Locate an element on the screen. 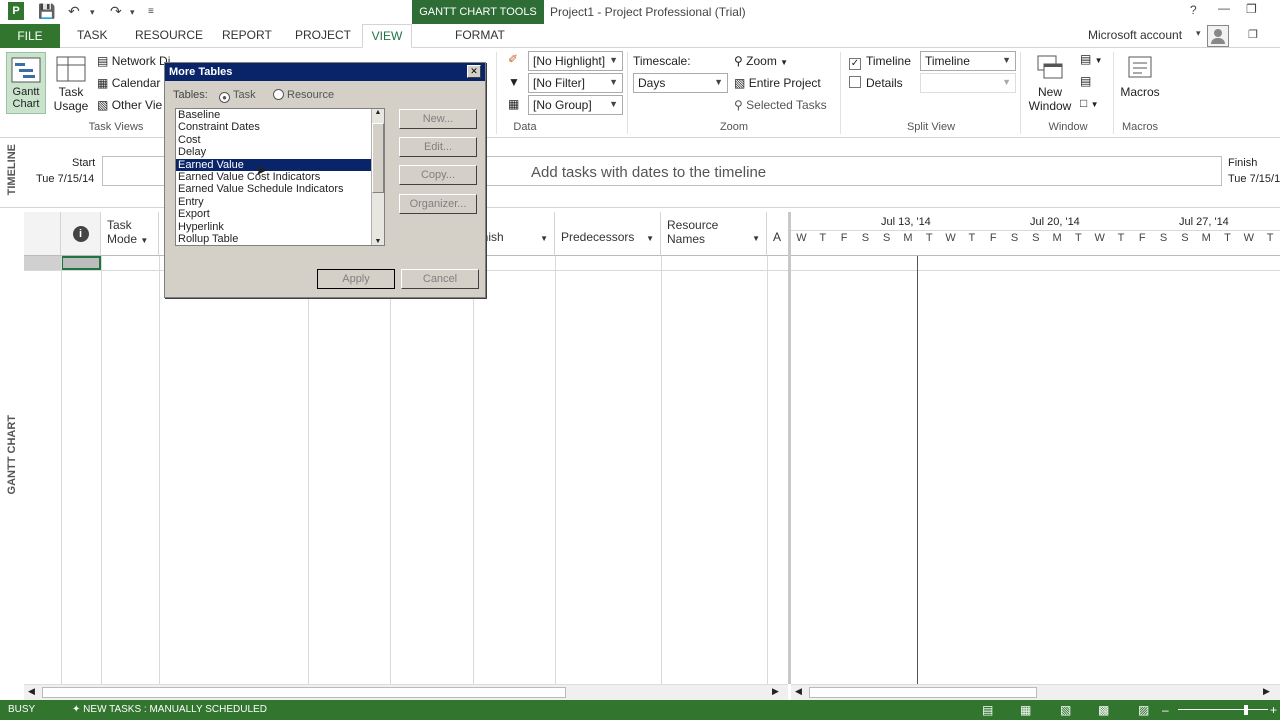 The image size is (1280, 720). select-all-corner is located at coordinates (42, 234).